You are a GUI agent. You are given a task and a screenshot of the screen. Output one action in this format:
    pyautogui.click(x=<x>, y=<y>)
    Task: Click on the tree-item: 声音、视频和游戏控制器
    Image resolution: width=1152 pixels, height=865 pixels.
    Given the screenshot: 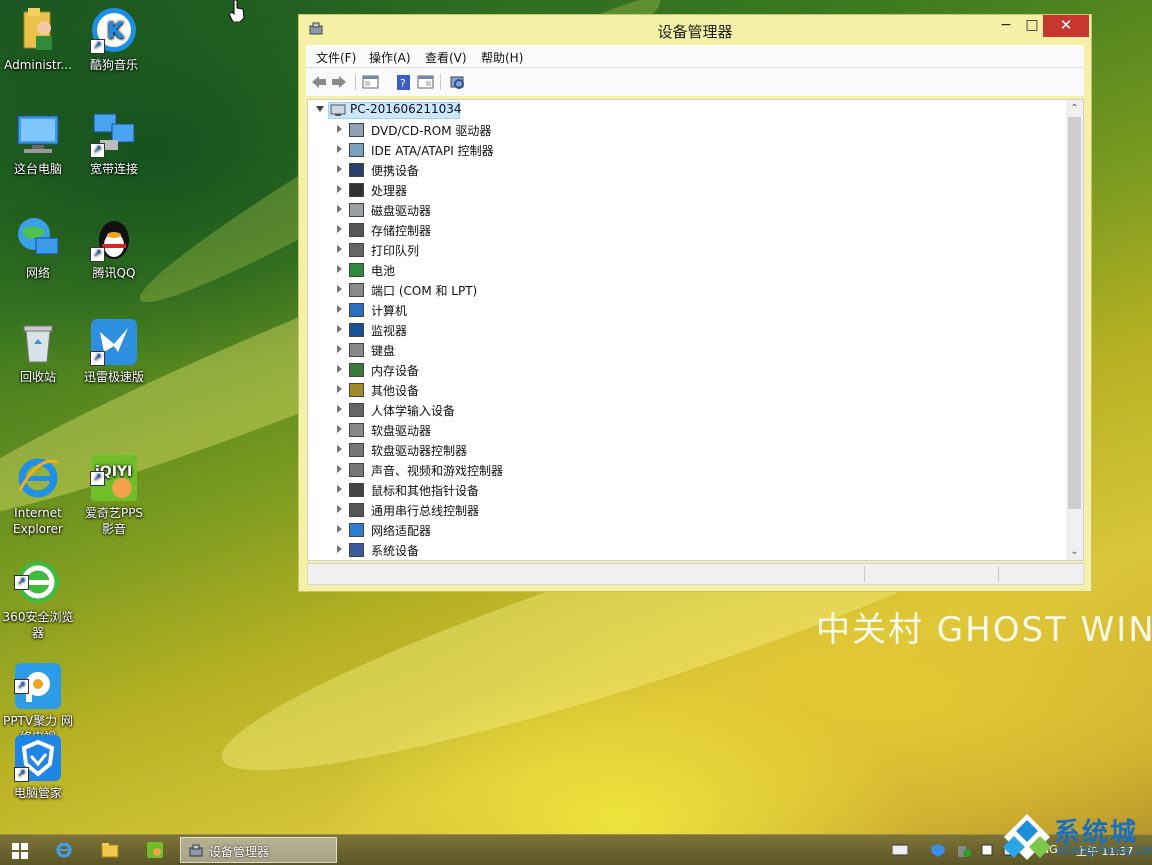 What is the action you would take?
    pyautogui.click(x=678, y=470)
    